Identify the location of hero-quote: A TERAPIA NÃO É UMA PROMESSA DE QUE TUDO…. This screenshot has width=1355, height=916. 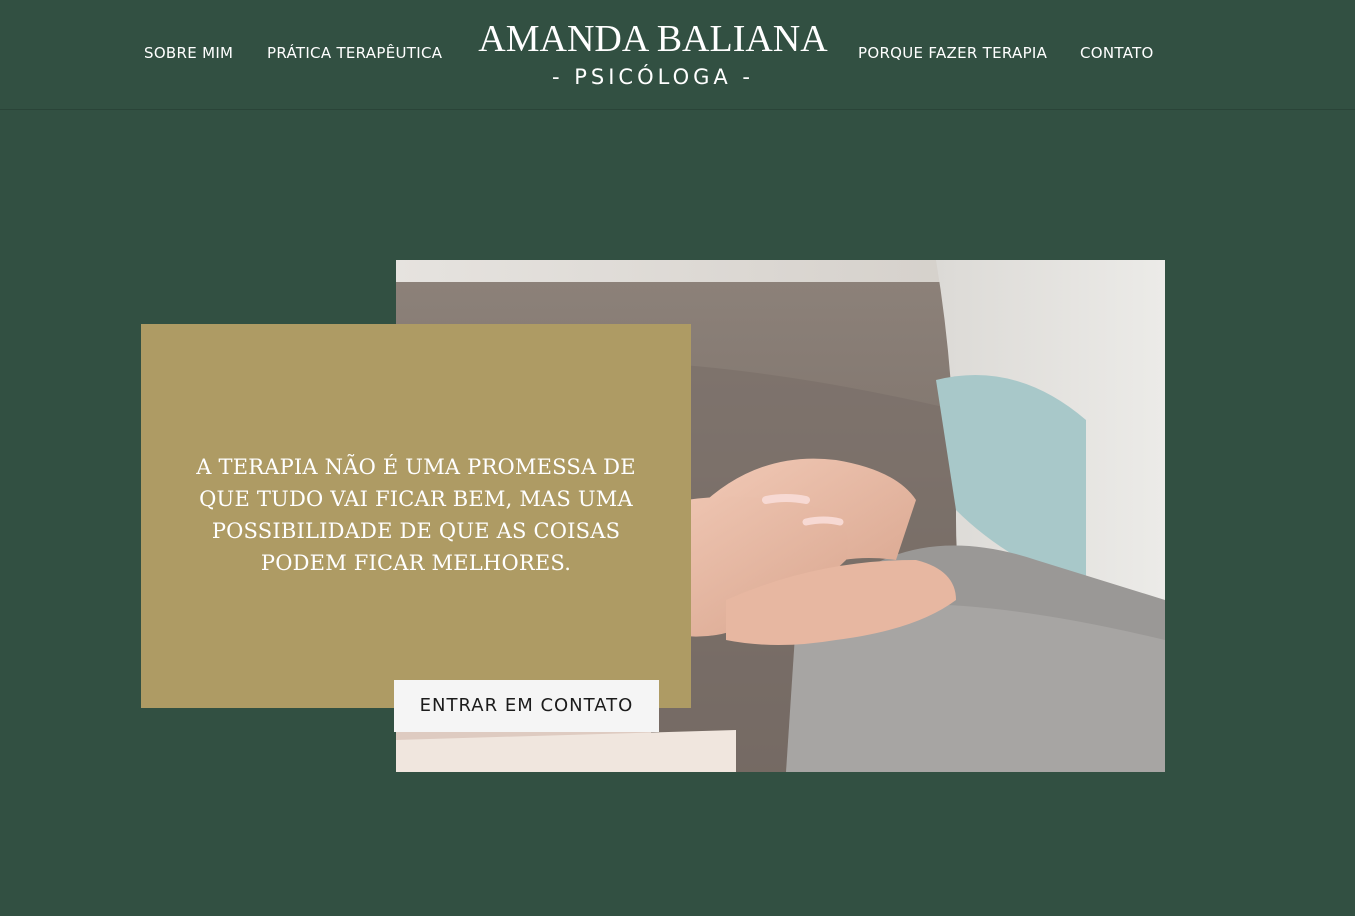
(416, 515).